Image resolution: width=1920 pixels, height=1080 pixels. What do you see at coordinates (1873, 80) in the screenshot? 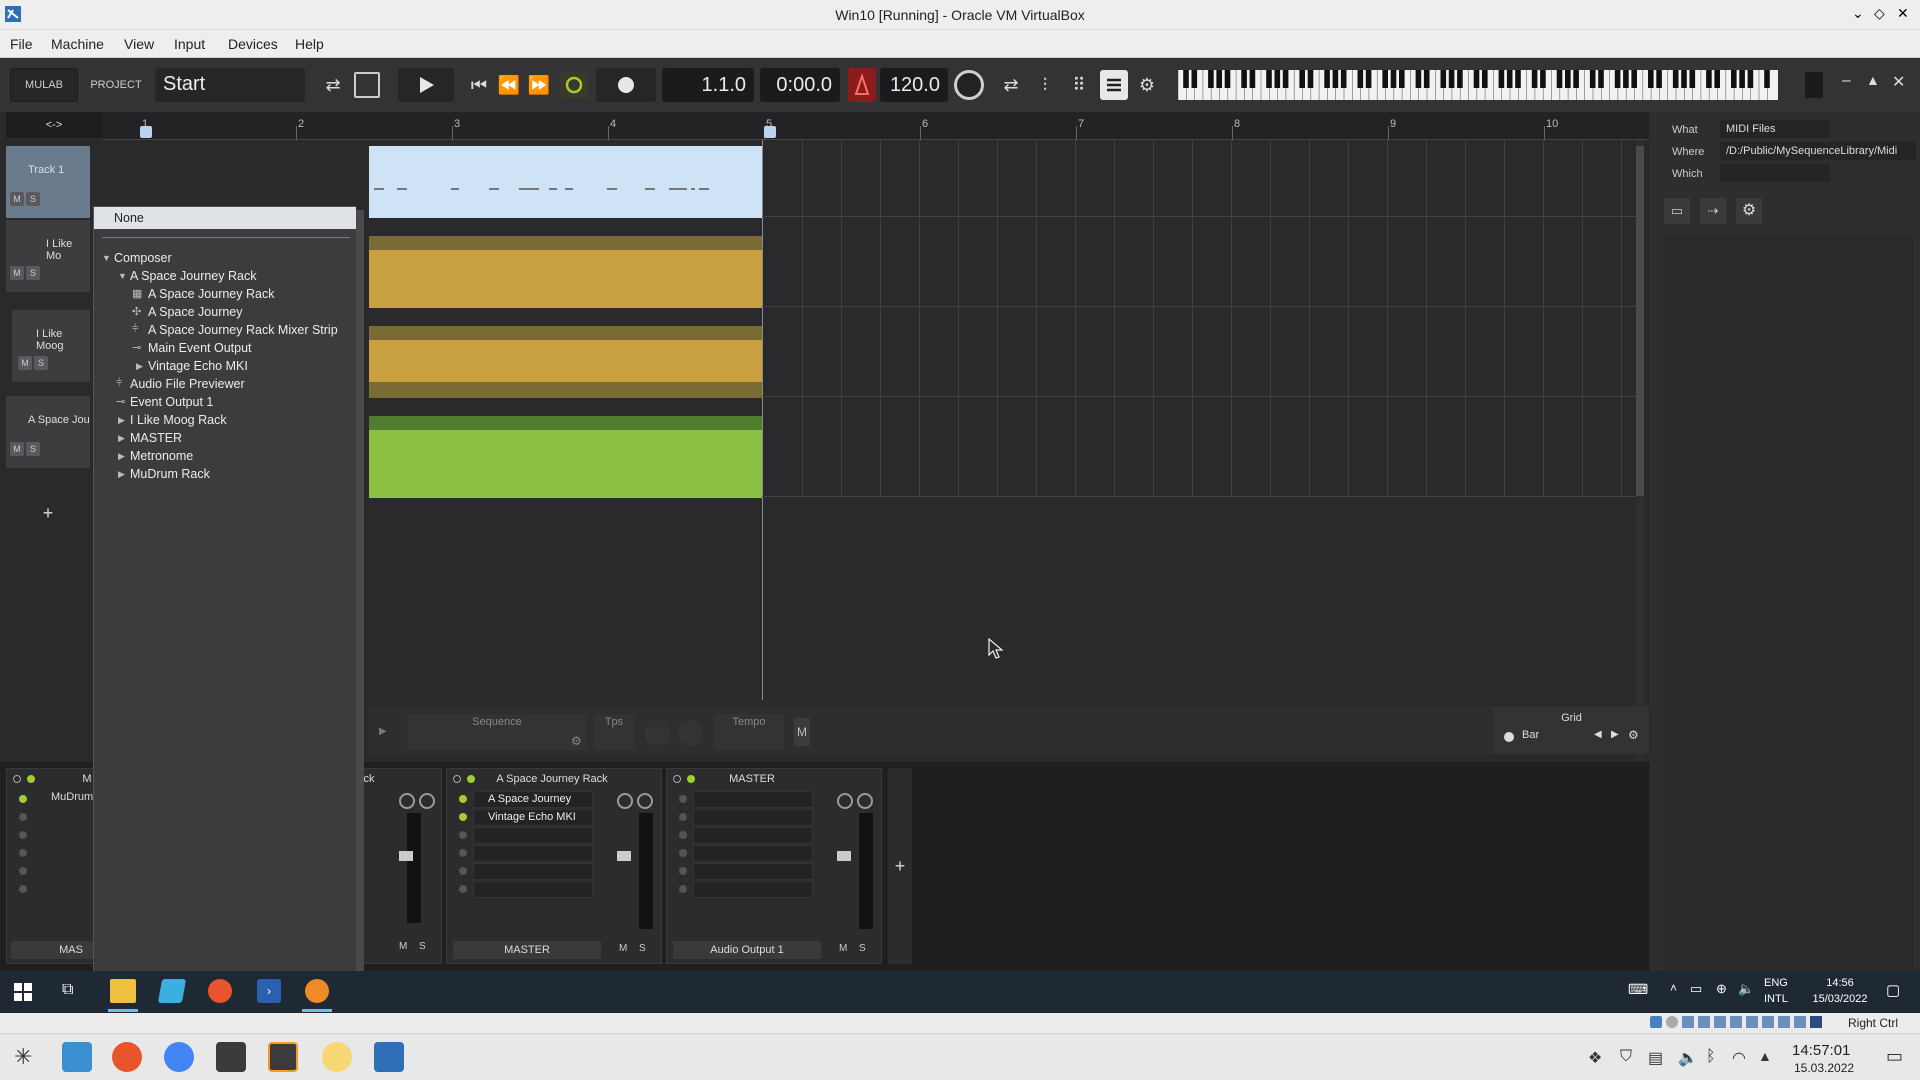
I see `maximize-icon: ▲` at bounding box center [1873, 80].